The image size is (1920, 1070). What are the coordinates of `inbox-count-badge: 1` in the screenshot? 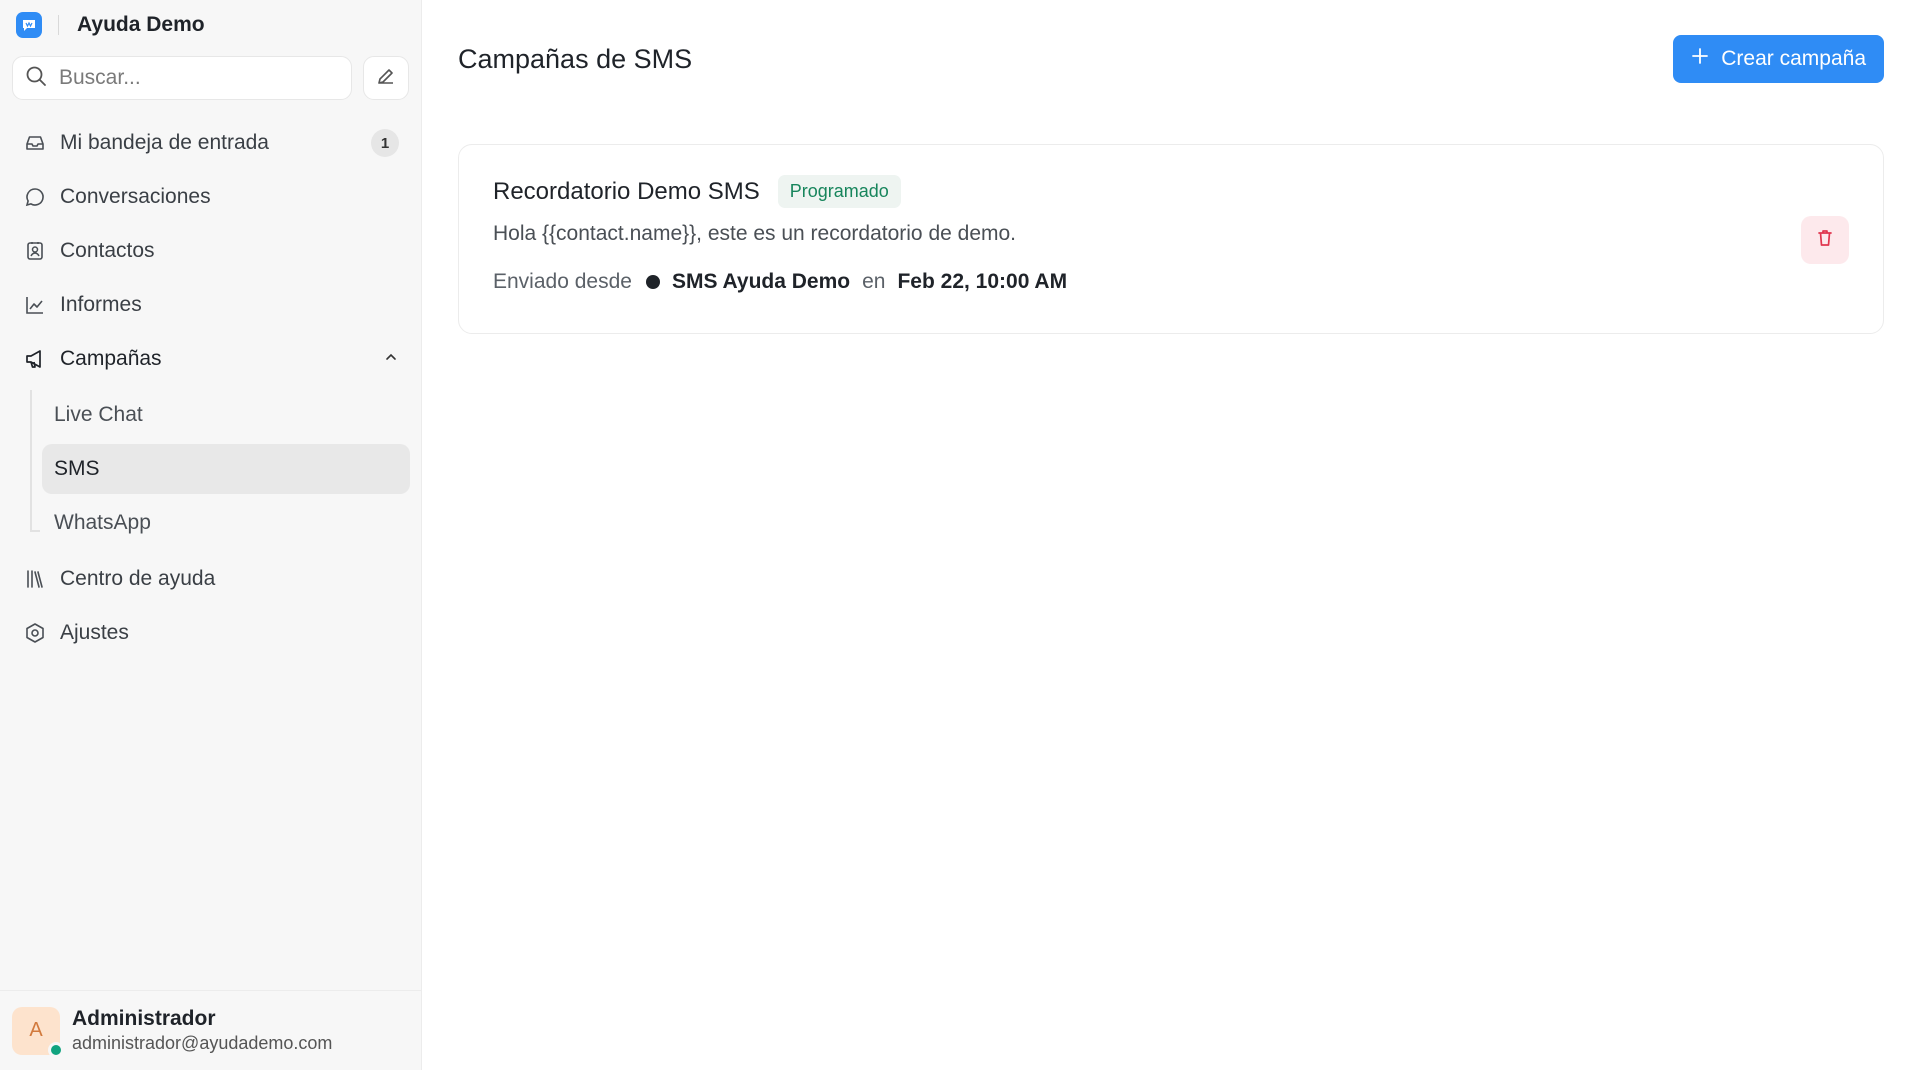 It's located at (385, 143).